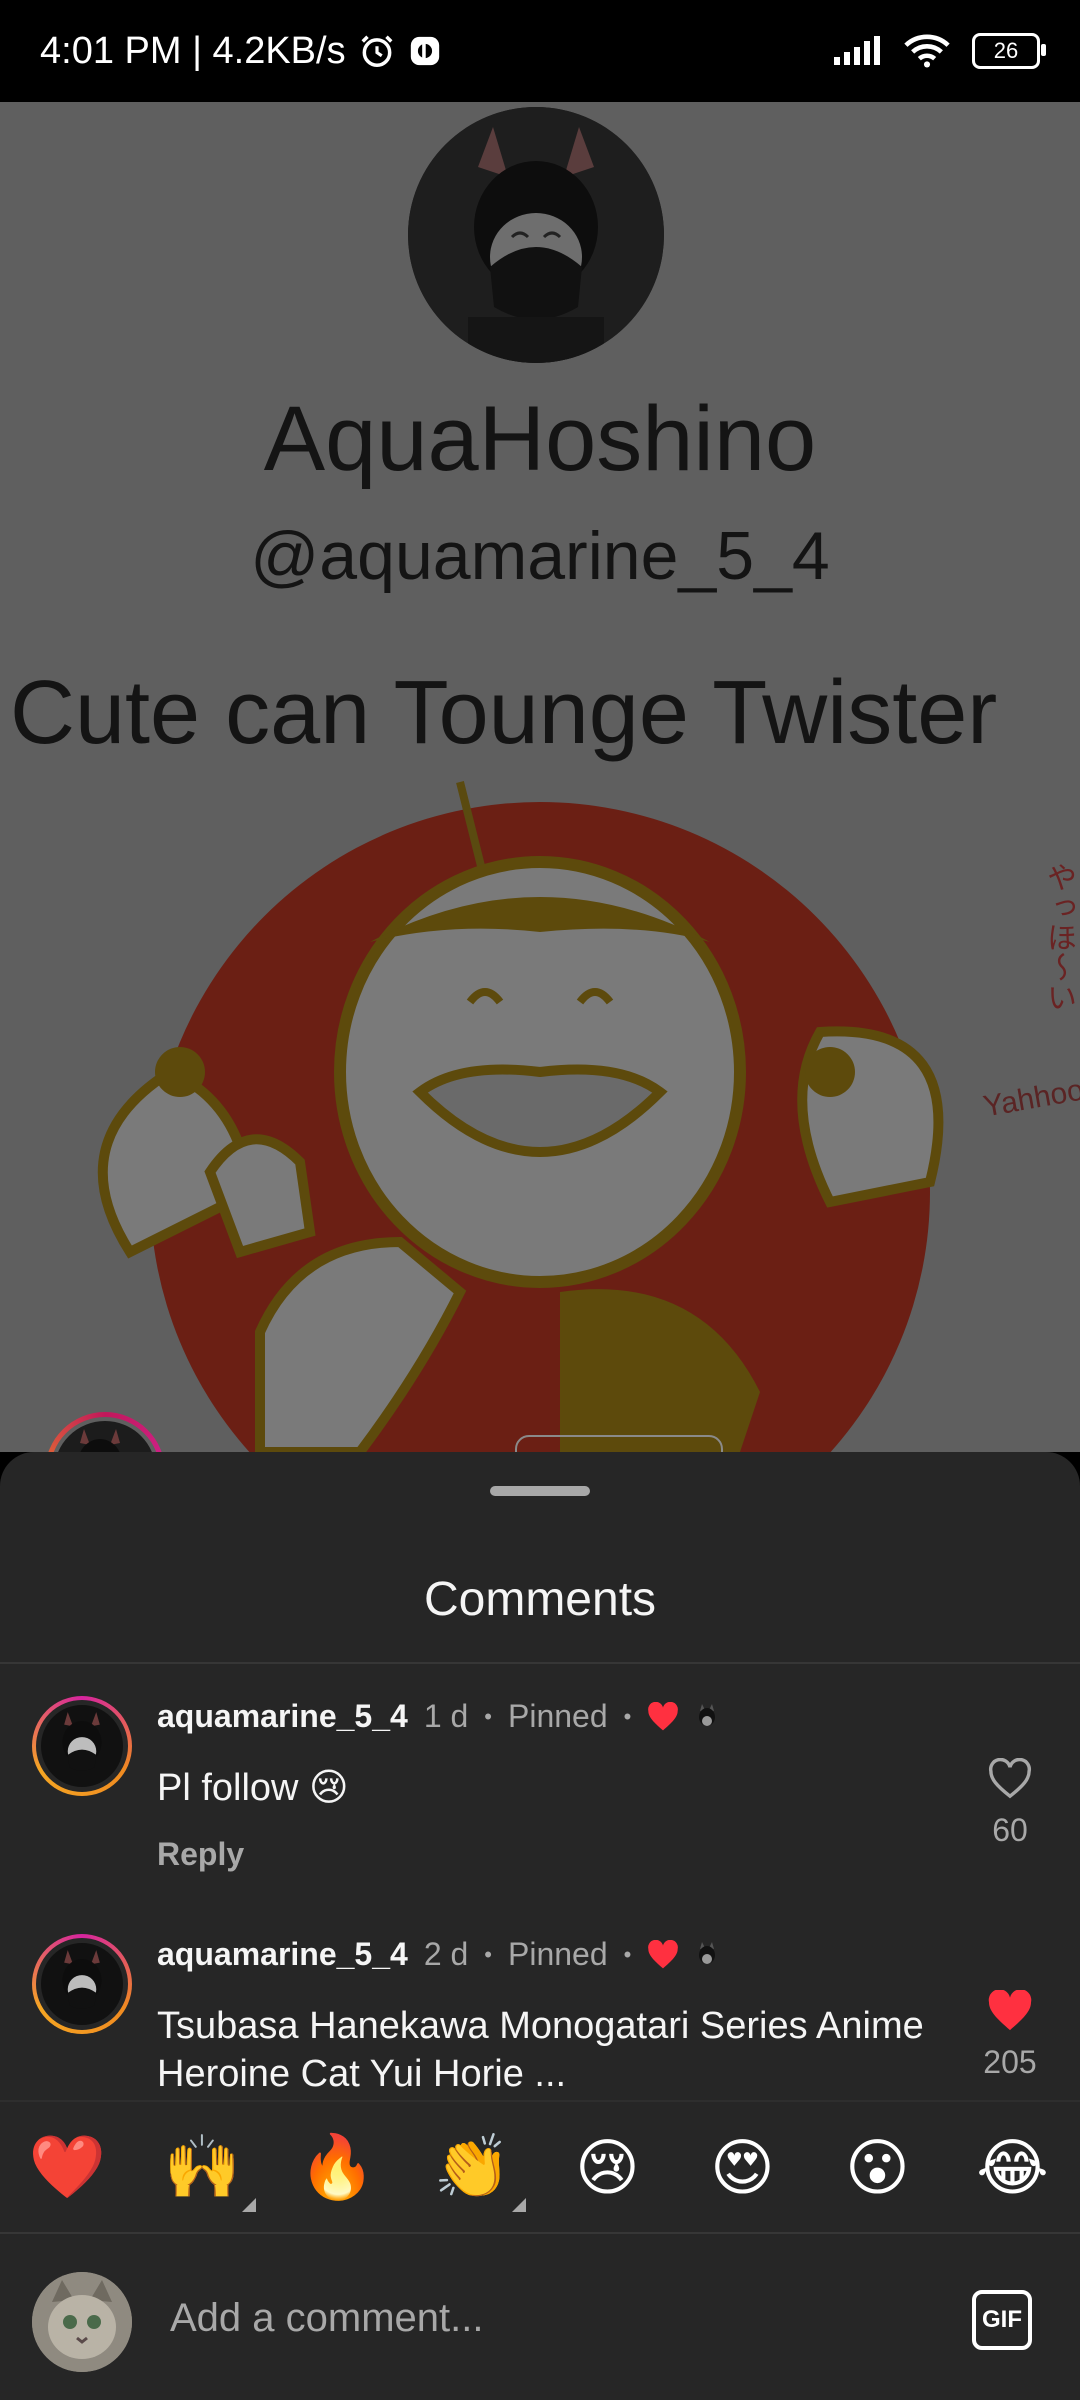 This screenshot has height=2400, width=1080. I want to click on emoji-clapping-hands: 👏, so click(473, 2171).